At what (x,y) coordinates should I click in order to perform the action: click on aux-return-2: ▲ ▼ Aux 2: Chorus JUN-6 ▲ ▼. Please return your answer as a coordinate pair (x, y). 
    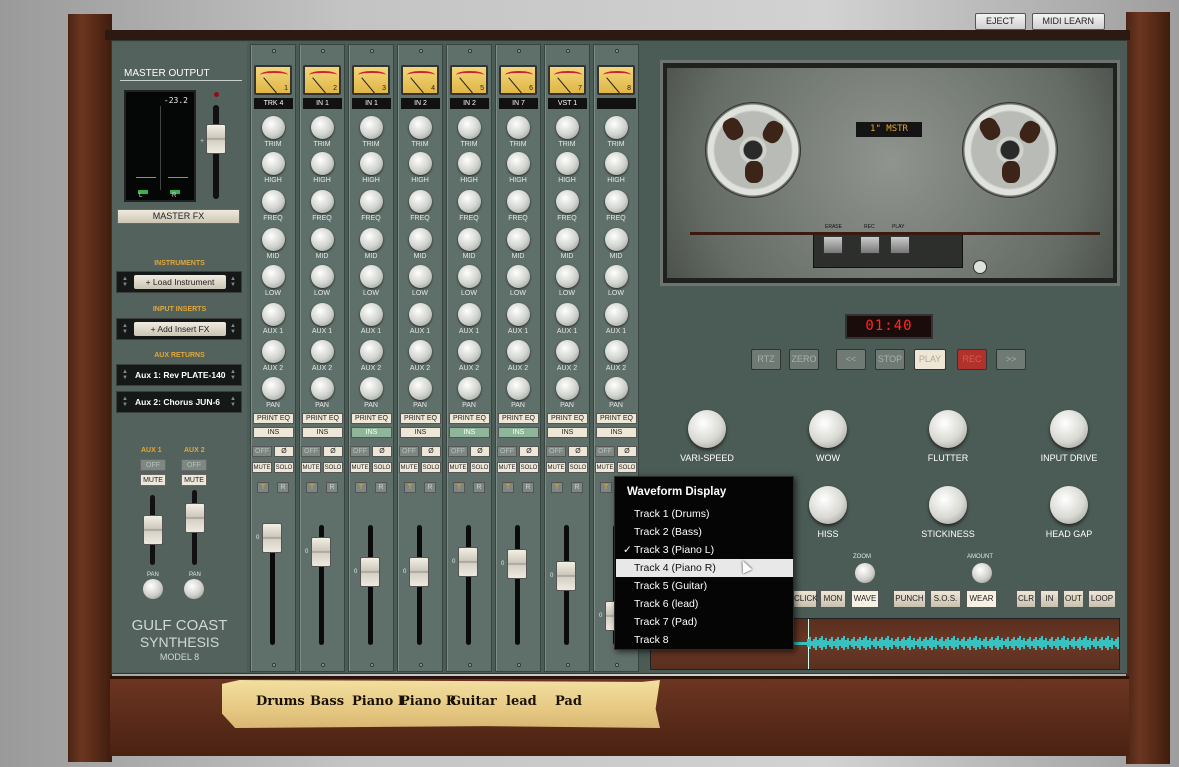
    Looking at the image, I should click on (179, 402).